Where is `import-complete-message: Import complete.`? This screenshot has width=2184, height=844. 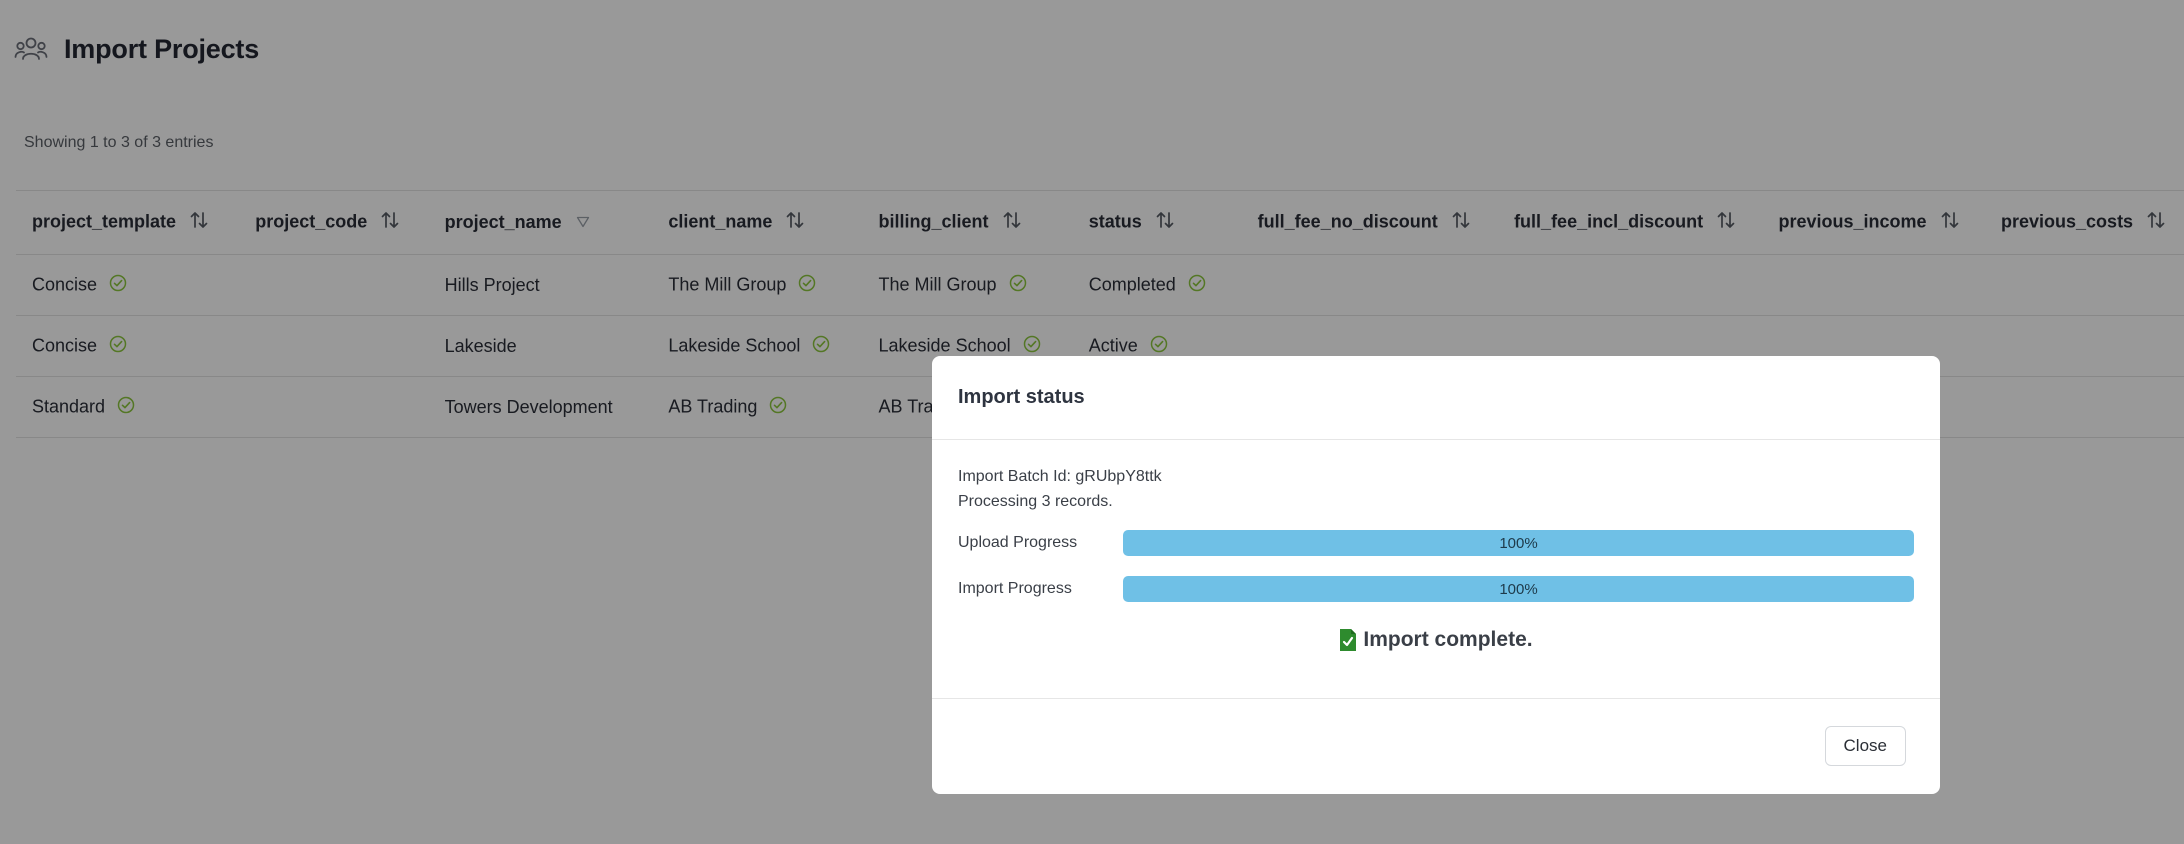 import-complete-message: Import complete. is located at coordinates (1436, 640).